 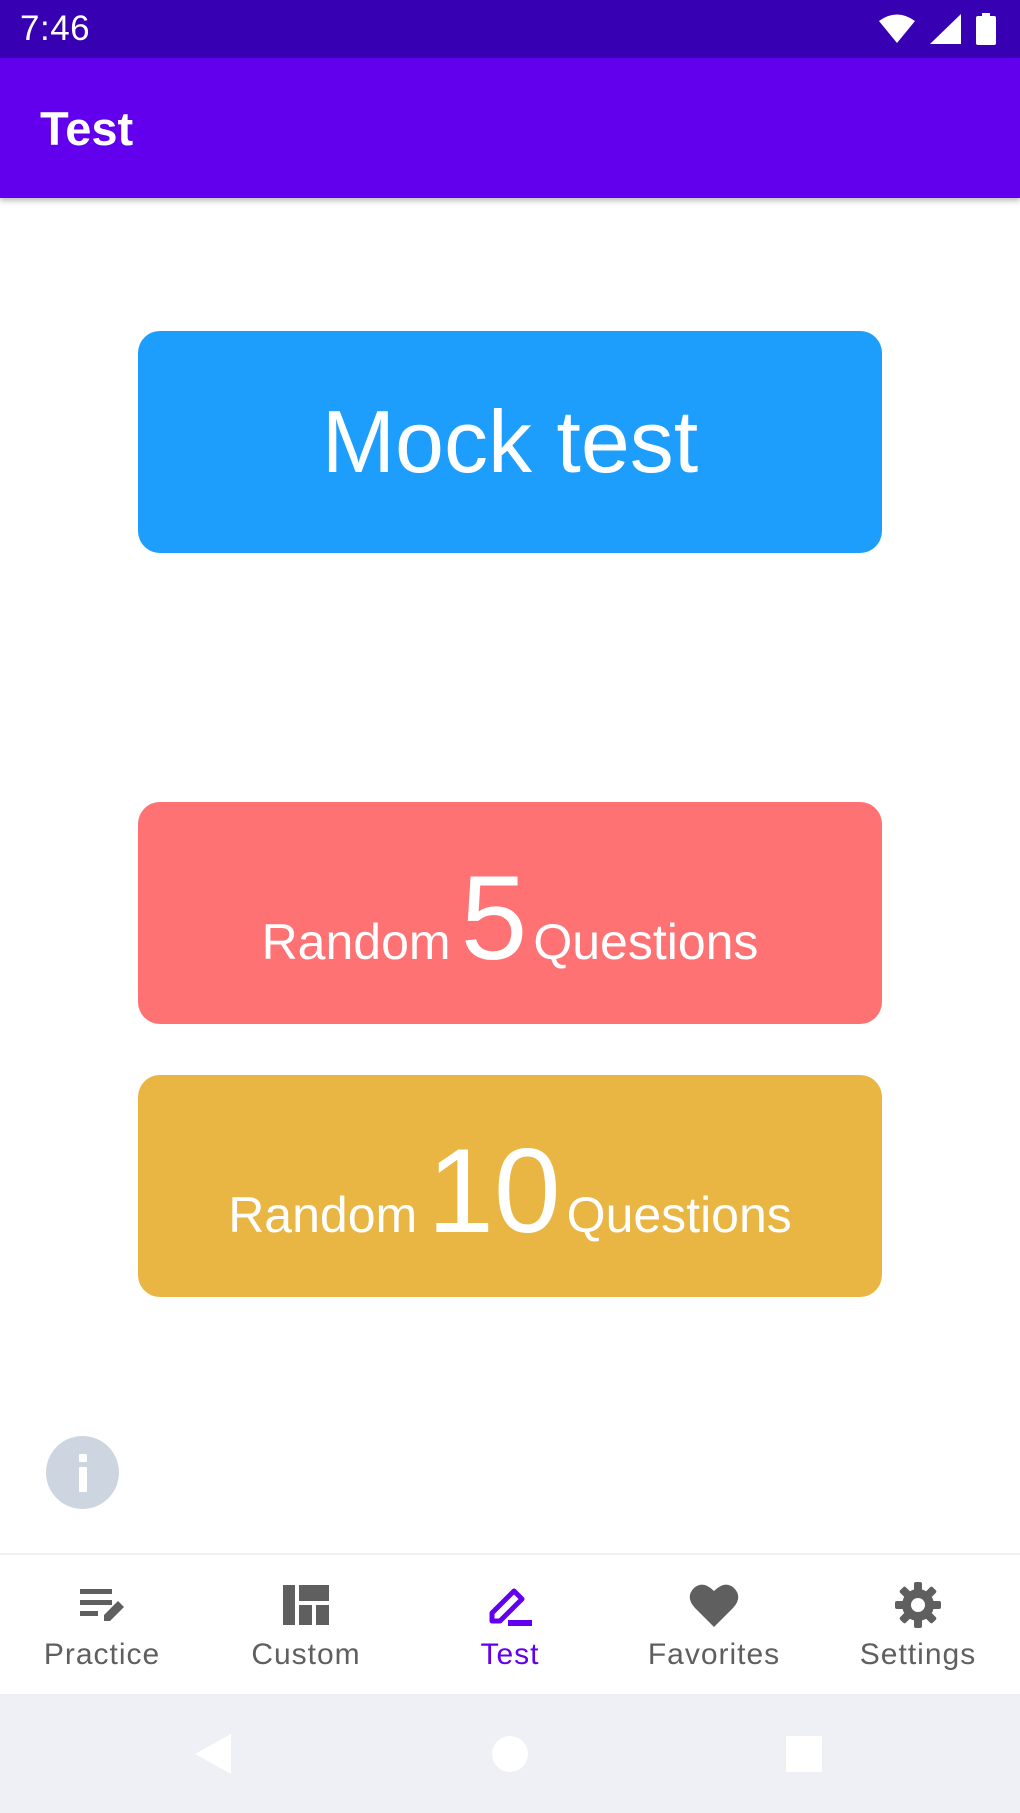 I want to click on page-title: Test, so click(x=87, y=128).